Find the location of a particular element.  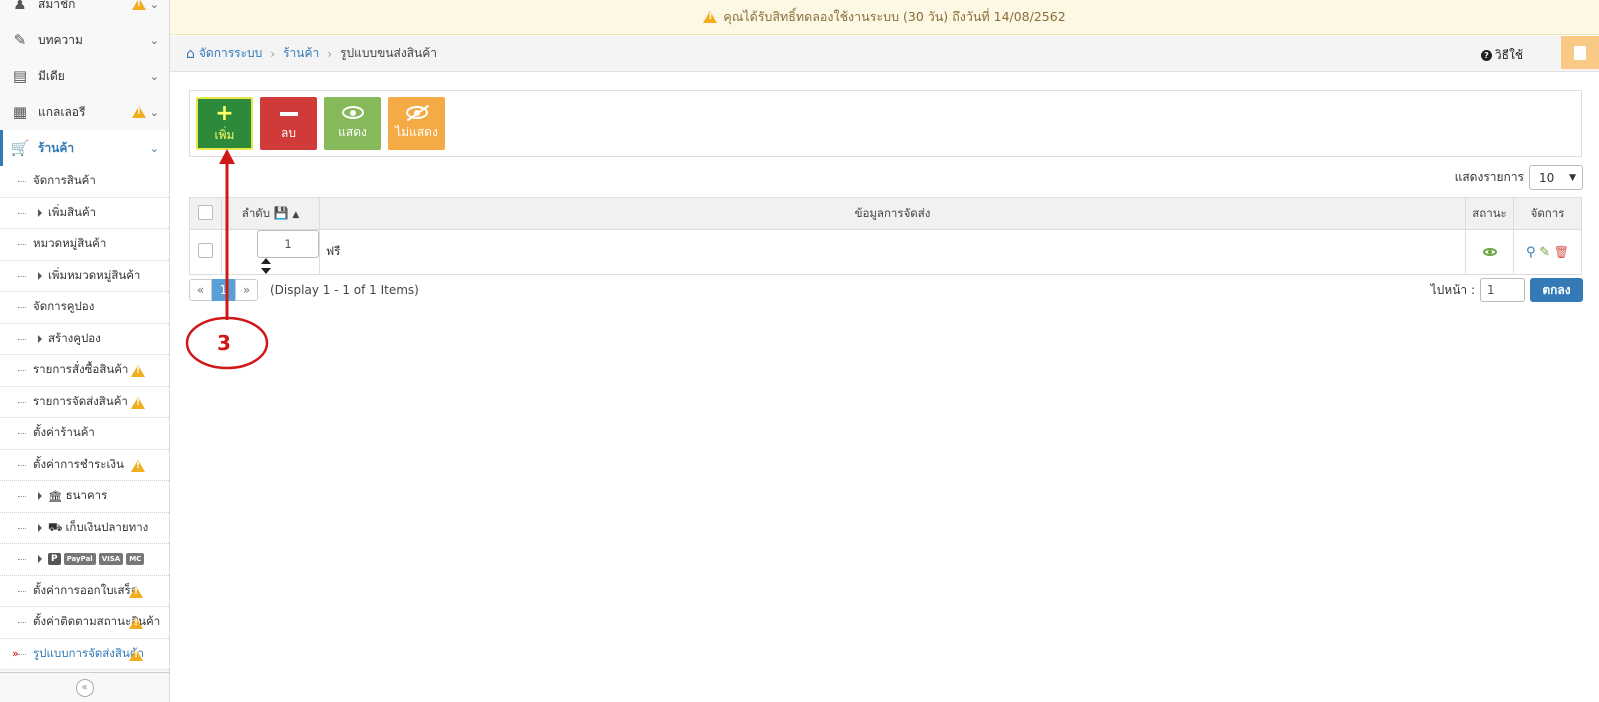

row-select-cell is located at coordinates (205, 252).